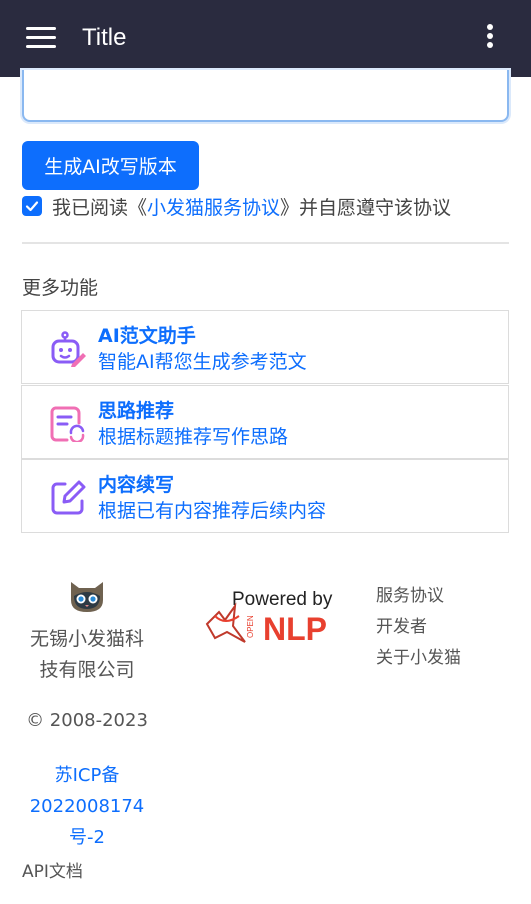 This screenshot has height=904, width=531. Describe the element at coordinates (86, 639) in the screenshot. I see `company-line: 无锡小发猫科` at that location.